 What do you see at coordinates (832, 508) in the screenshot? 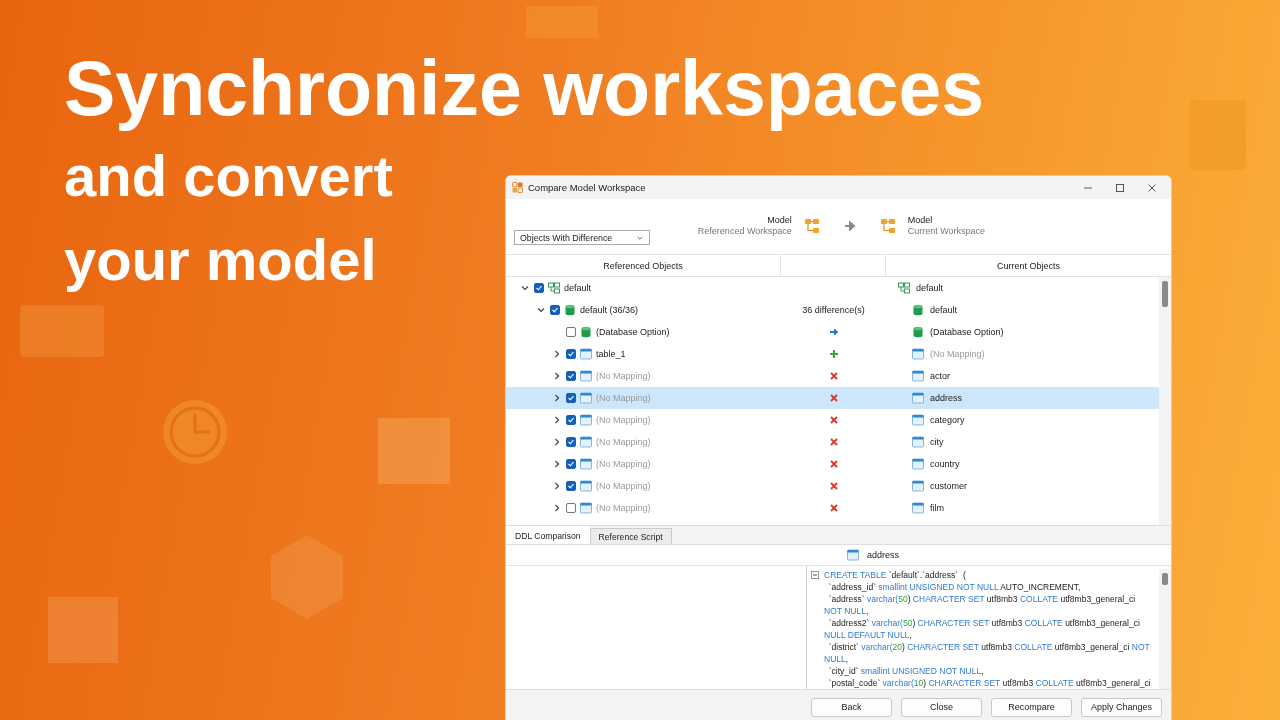
I see `tree-row: (No Mapping) film` at bounding box center [832, 508].